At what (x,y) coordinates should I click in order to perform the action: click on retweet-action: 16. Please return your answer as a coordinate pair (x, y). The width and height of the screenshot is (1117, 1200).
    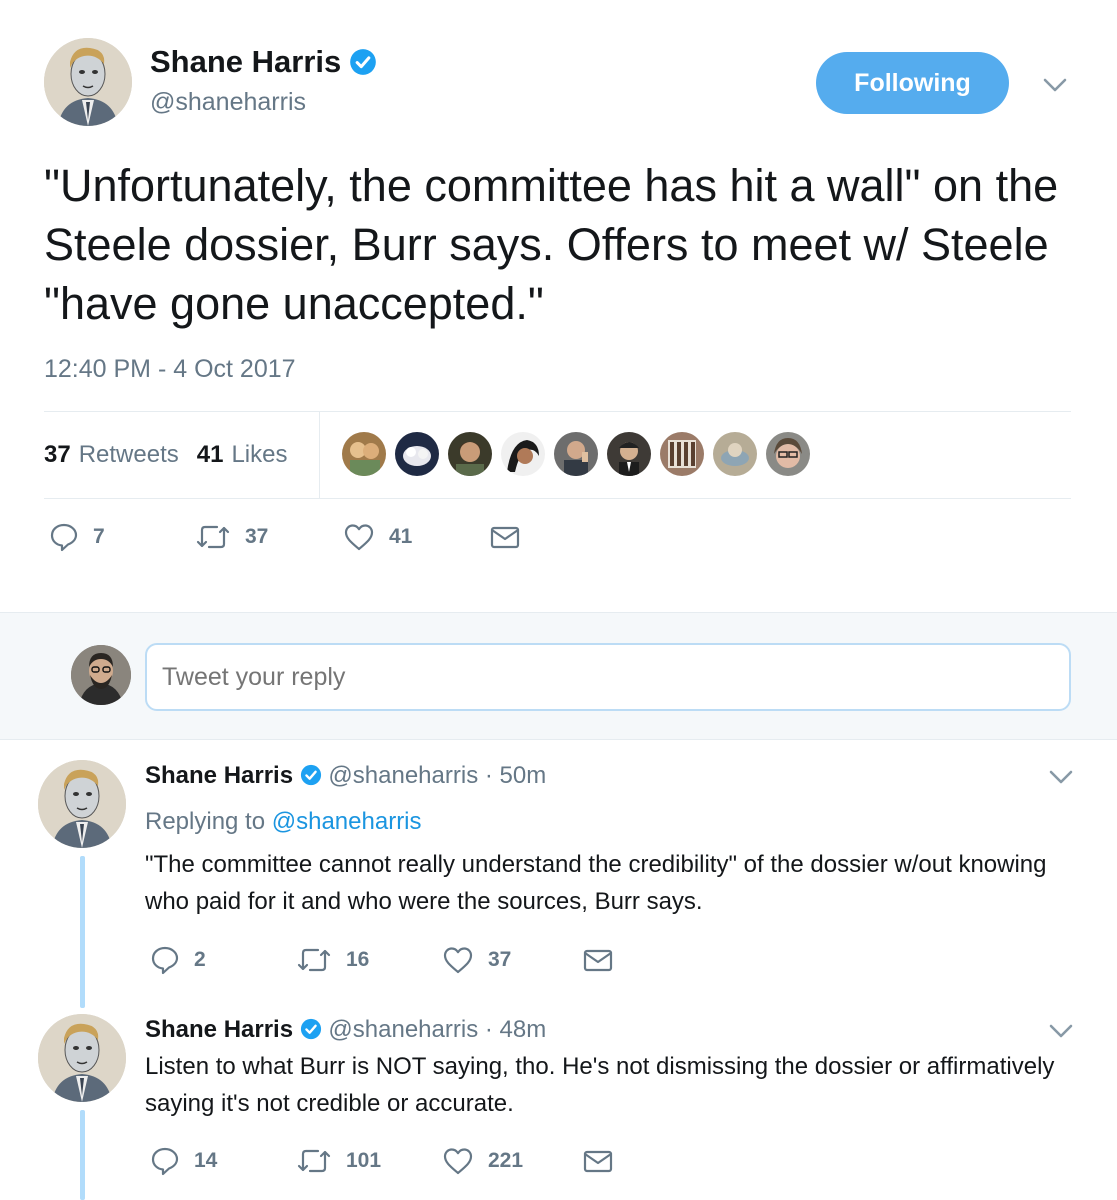
    Looking at the image, I should click on (369, 960).